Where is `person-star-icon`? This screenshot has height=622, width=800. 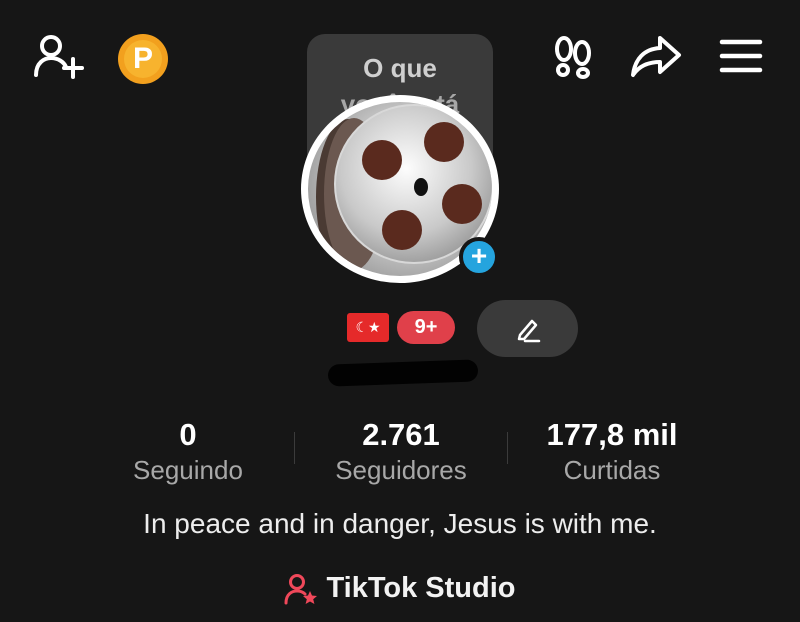
person-star-icon is located at coordinates (301, 588).